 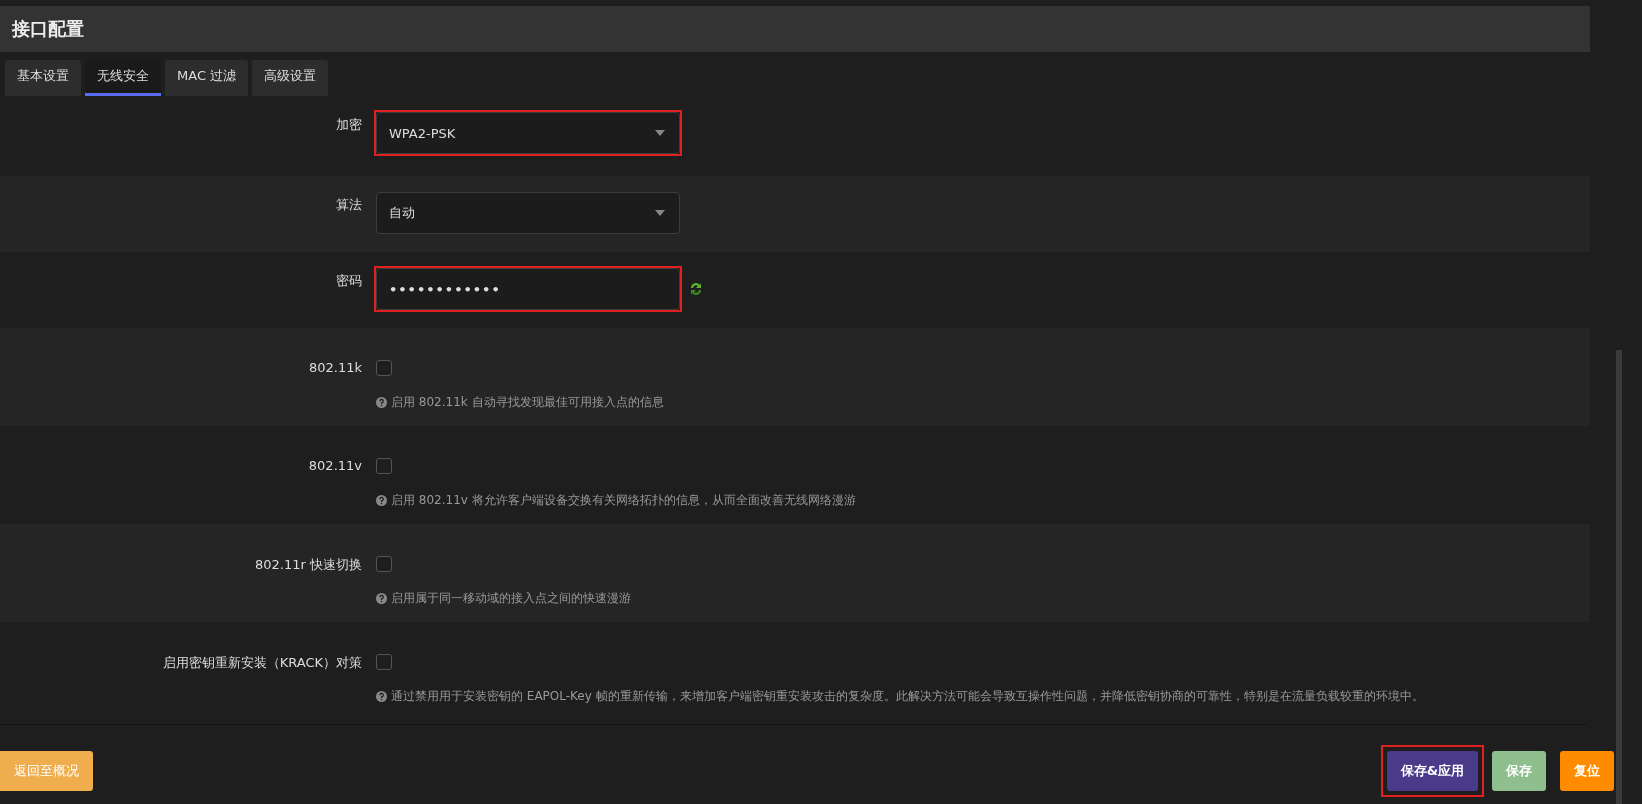 What do you see at coordinates (528, 213) in the screenshot?
I see `select-field: 自动` at bounding box center [528, 213].